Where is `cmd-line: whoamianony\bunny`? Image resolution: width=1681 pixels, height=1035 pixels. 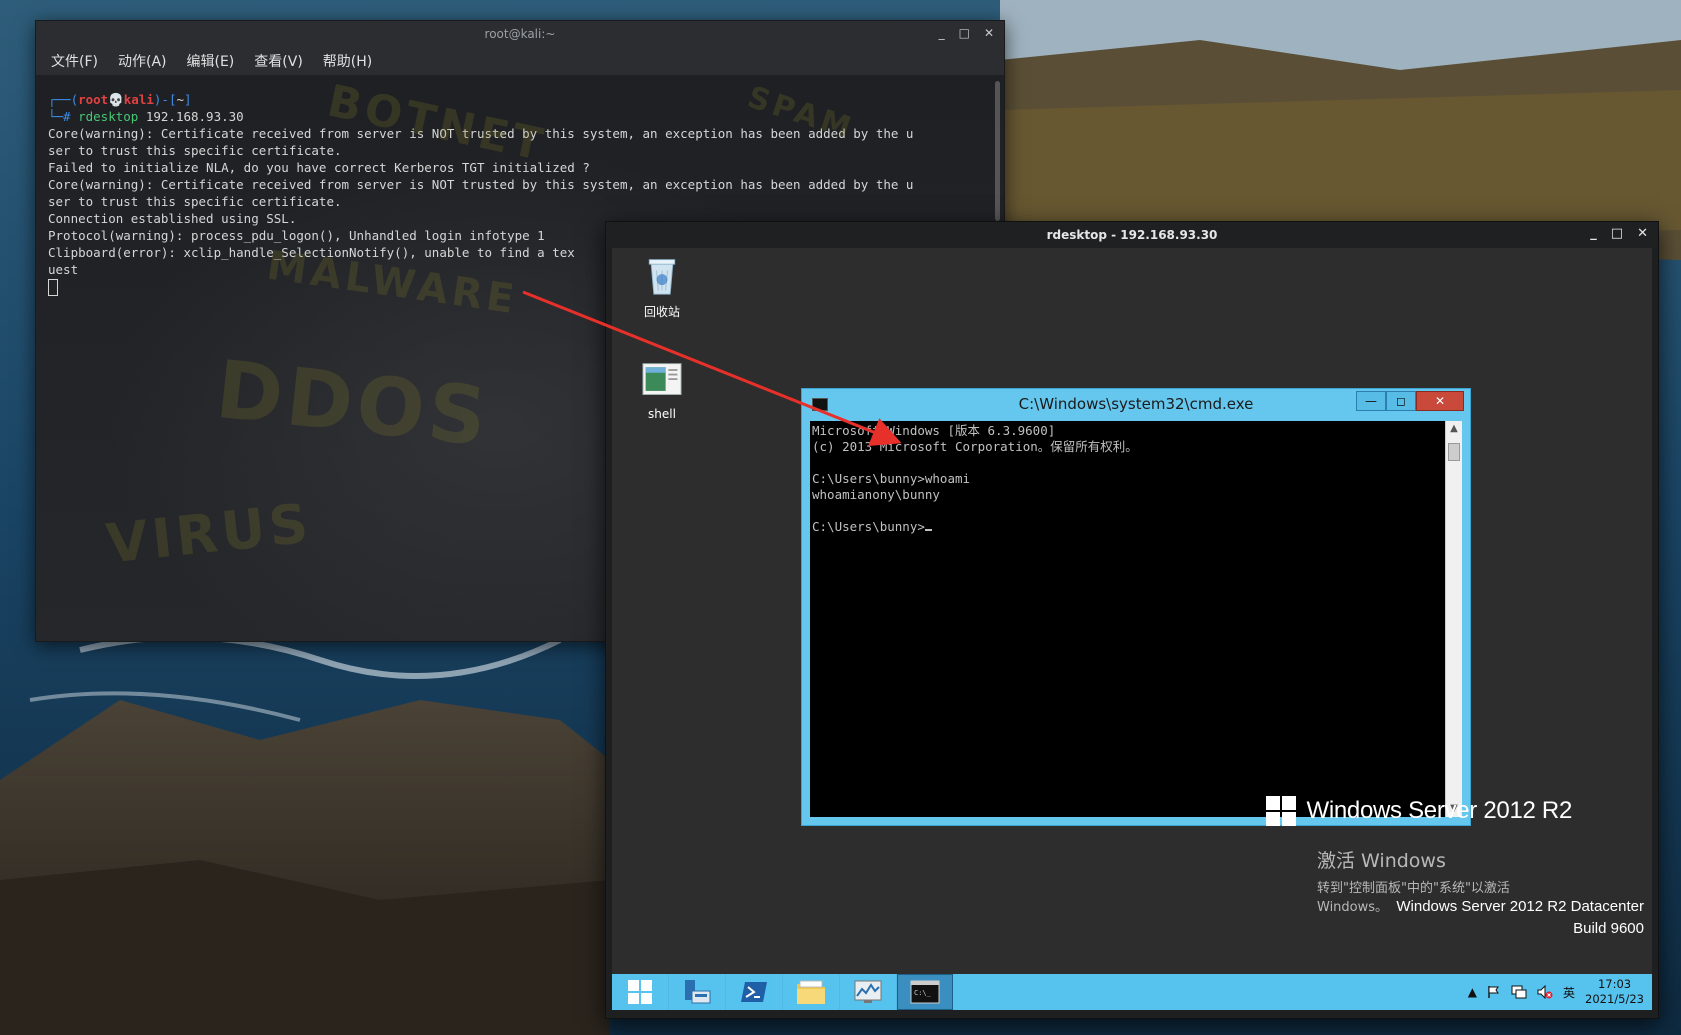
cmd-line: whoamianony\bunny is located at coordinates (876, 494).